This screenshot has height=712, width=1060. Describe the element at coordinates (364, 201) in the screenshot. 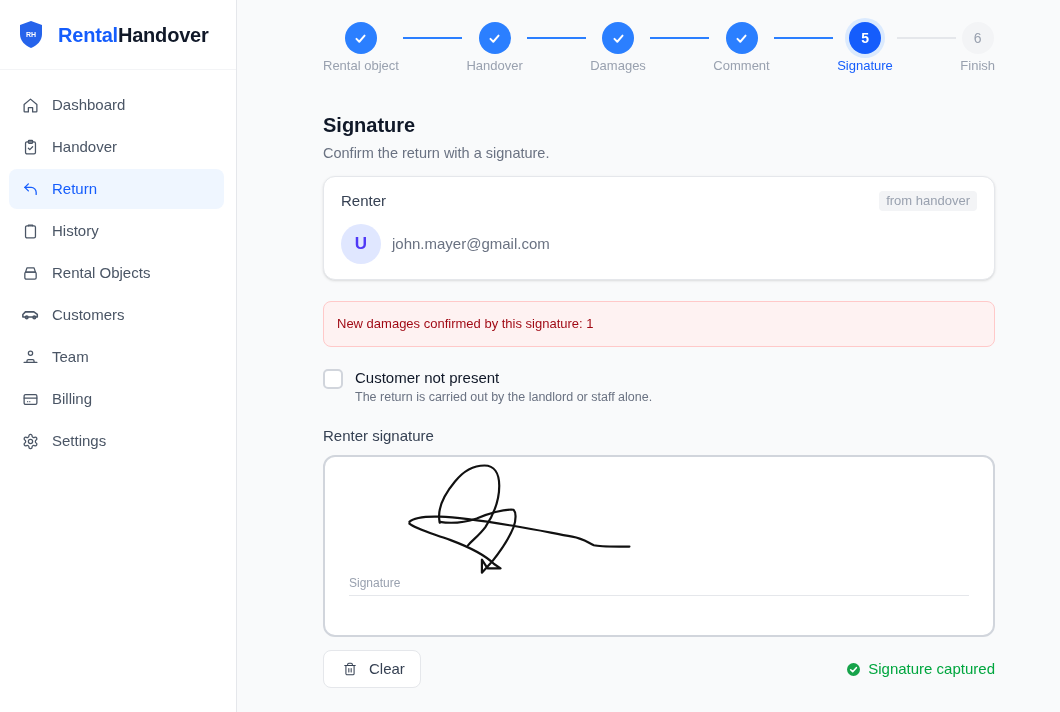

I see `card-title: Renter` at that location.